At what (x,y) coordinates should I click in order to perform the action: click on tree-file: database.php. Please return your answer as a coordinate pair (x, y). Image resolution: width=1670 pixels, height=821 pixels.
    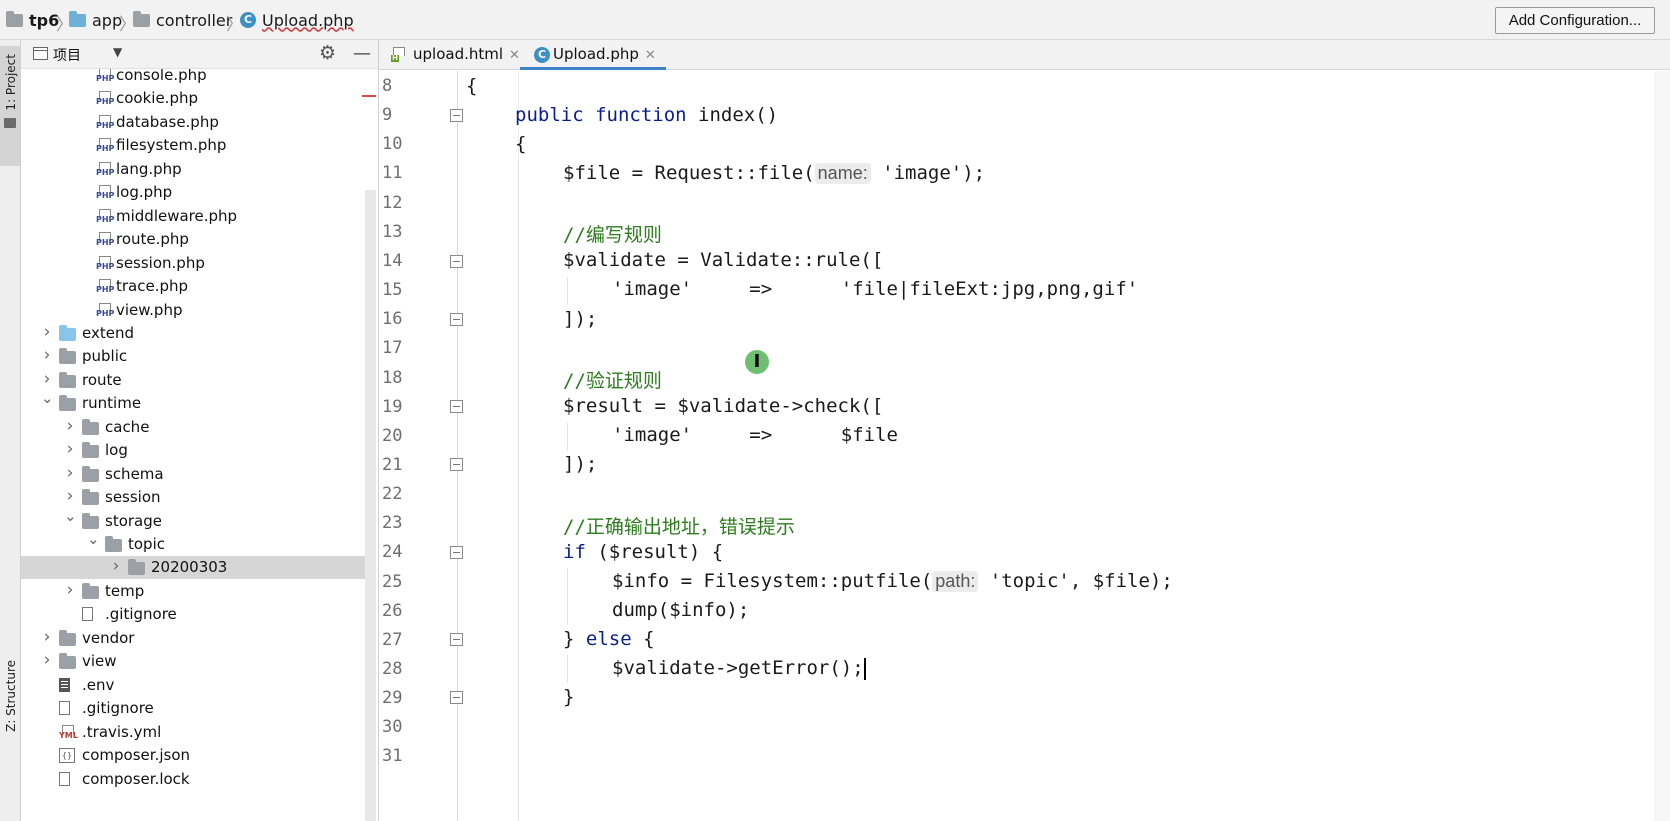
    Looking at the image, I should click on (193, 122).